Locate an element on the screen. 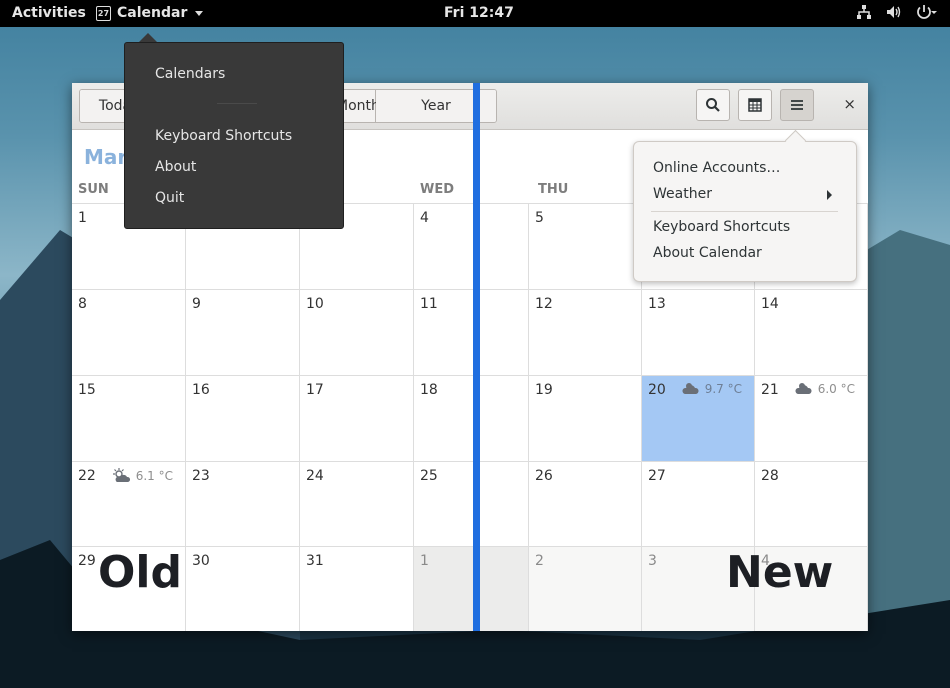  calendar-day: 31 is located at coordinates (357, 589).